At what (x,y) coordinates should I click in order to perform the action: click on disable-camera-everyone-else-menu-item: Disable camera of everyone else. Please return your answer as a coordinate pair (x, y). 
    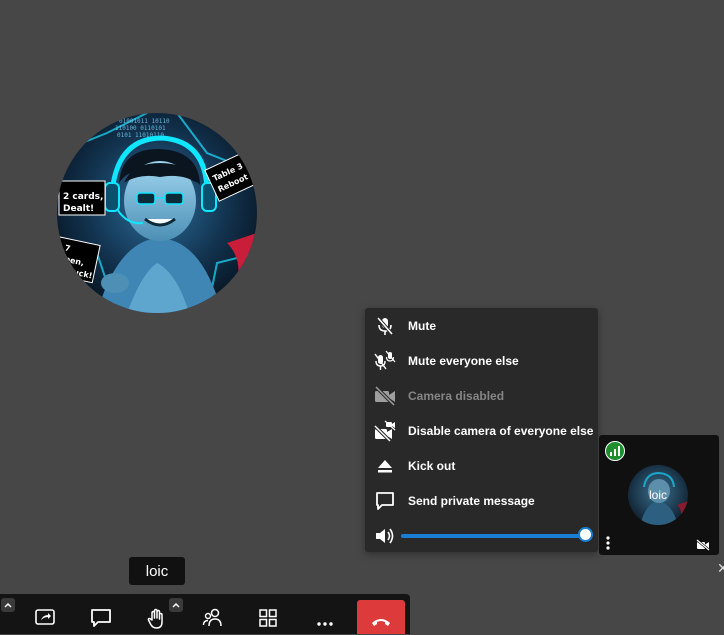
    Looking at the image, I should click on (481, 430).